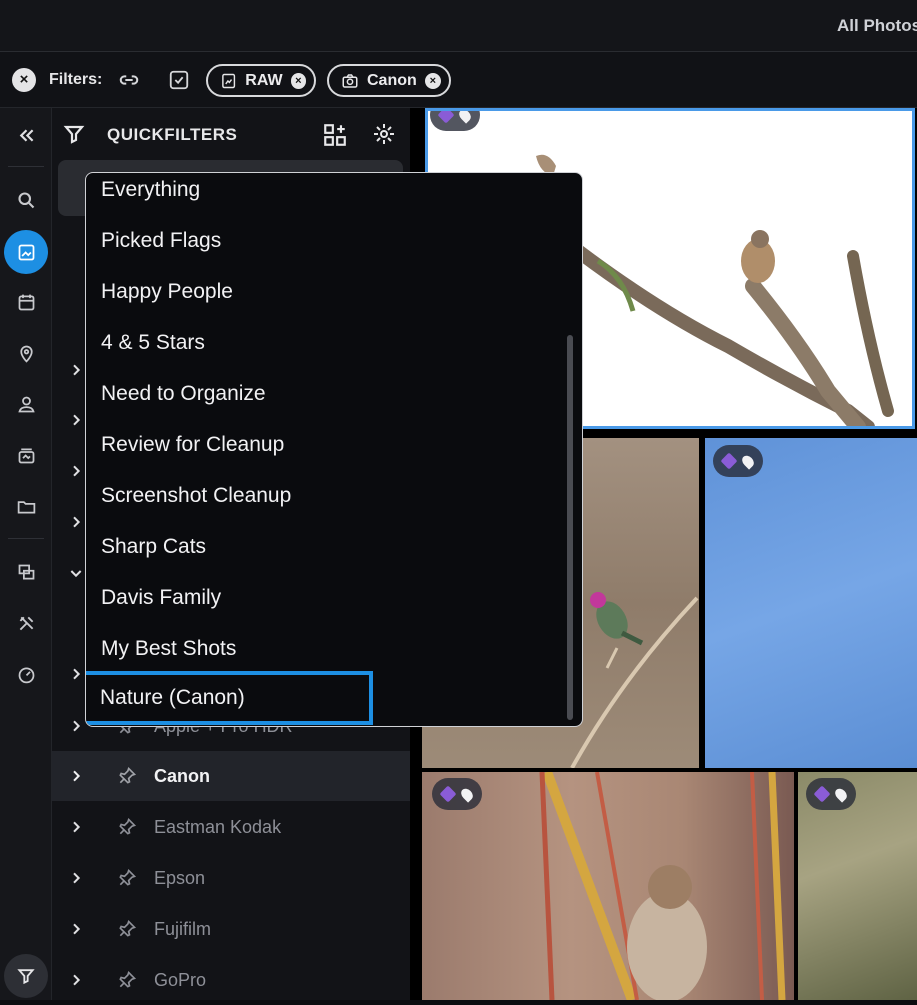 Image resolution: width=917 pixels, height=1005 pixels. I want to click on search-icon, so click(25, 199).